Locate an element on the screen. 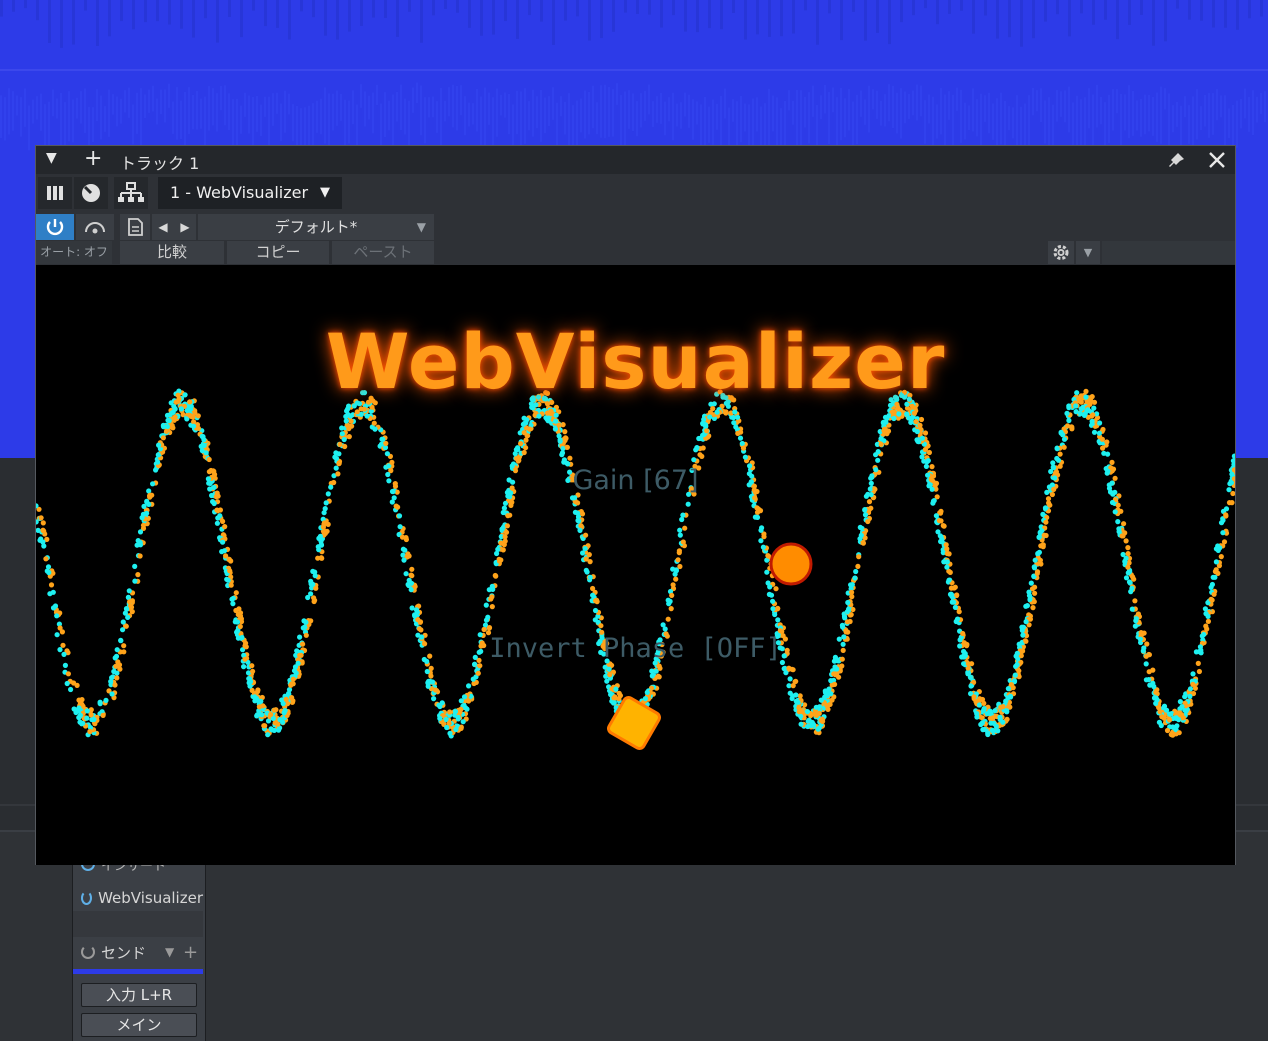  plugin-toolbar: 1 - WebVisualizer ▼ is located at coordinates (635, 193).